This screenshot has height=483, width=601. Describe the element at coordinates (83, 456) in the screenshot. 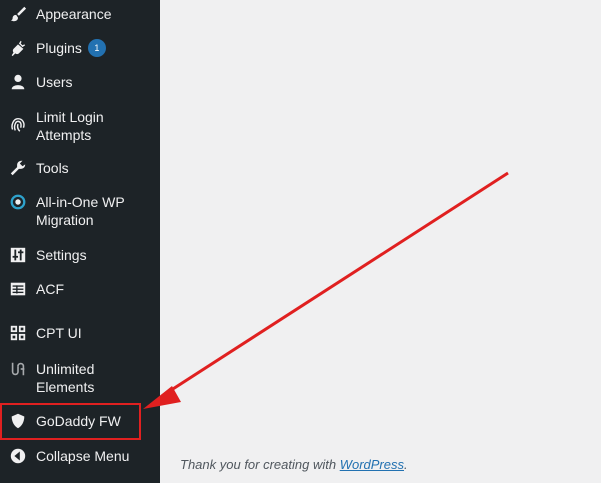

I see `menu-label: Collapse Menu` at that location.